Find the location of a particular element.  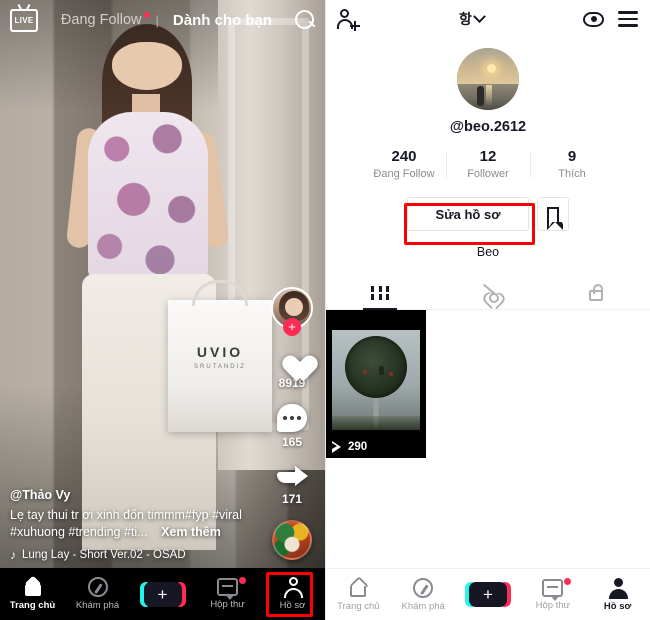

stat-followers: 12 Follower is located at coordinates (488, 164).